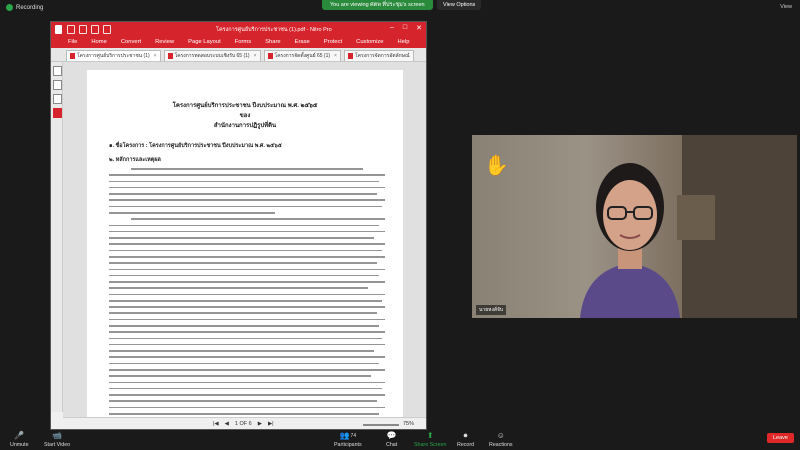 The width and height of the screenshot is (800, 450). Describe the element at coordinates (500, 435) in the screenshot. I see `reactions-icon: ☺` at that location.